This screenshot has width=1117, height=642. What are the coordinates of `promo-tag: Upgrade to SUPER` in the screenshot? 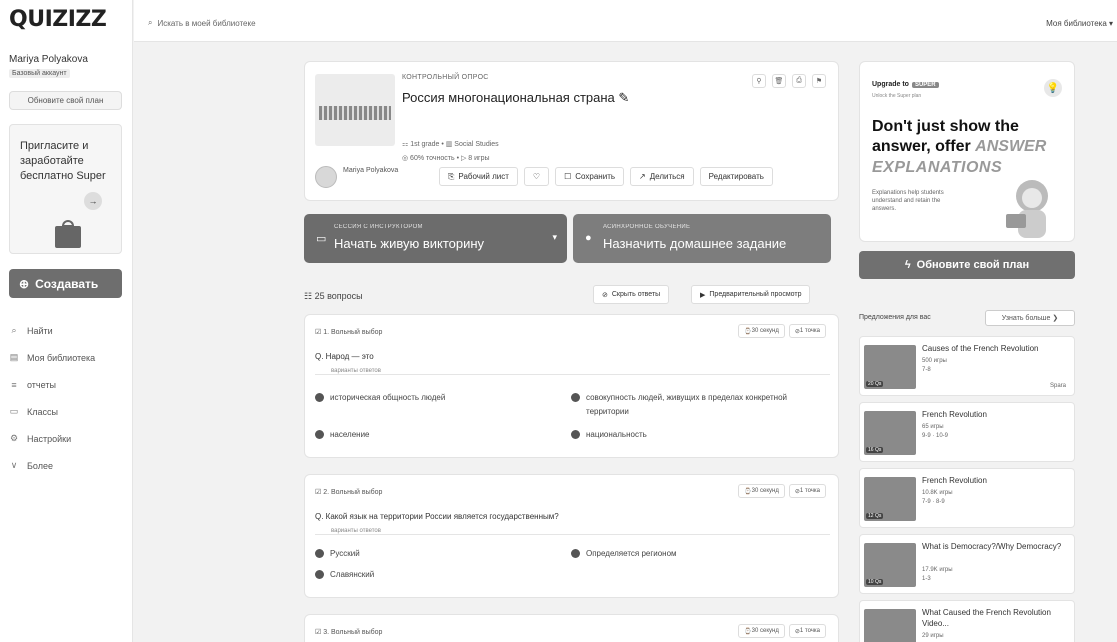 It's located at (905, 84).